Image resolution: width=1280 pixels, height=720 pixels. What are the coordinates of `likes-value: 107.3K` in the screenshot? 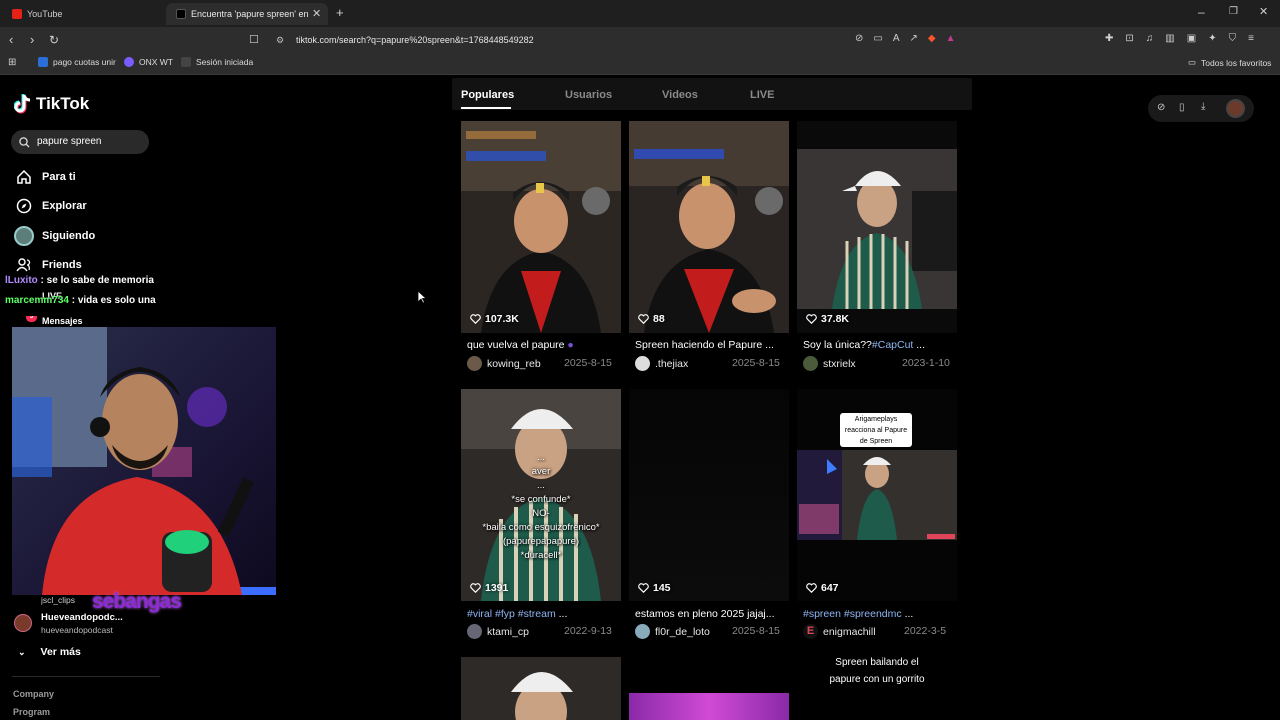 It's located at (502, 319).